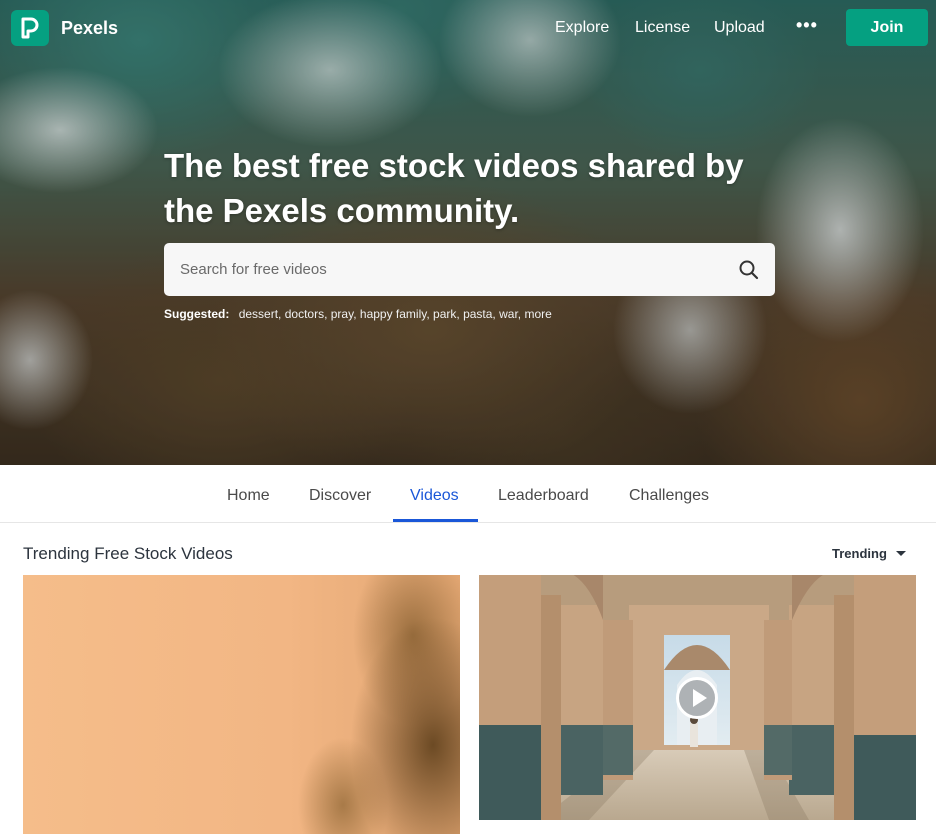  I want to click on tab-challenges: Challenges, so click(669, 496).